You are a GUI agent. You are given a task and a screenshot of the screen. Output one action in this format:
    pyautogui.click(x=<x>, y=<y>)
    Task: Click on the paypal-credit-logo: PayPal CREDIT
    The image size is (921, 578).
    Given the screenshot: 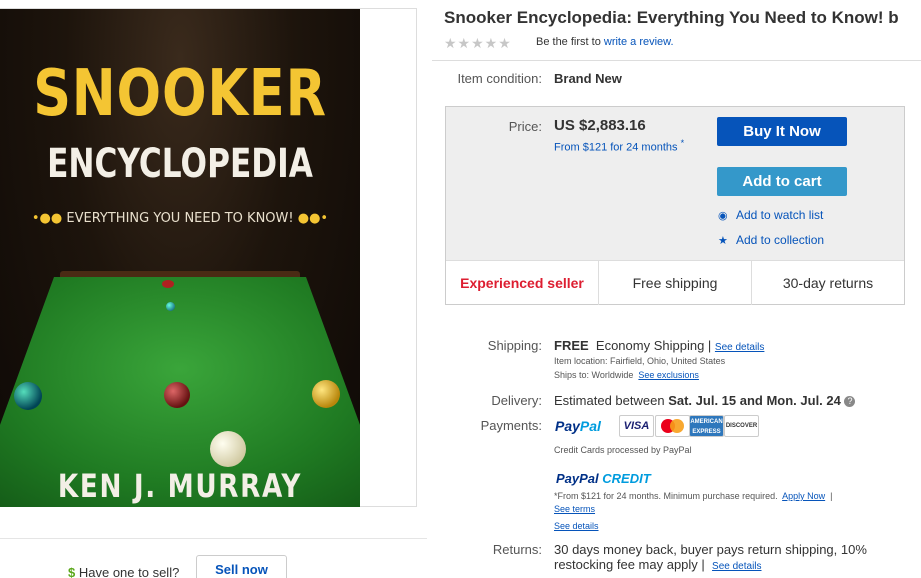 What is the action you would take?
    pyautogui.click(x=603, y=478)
    